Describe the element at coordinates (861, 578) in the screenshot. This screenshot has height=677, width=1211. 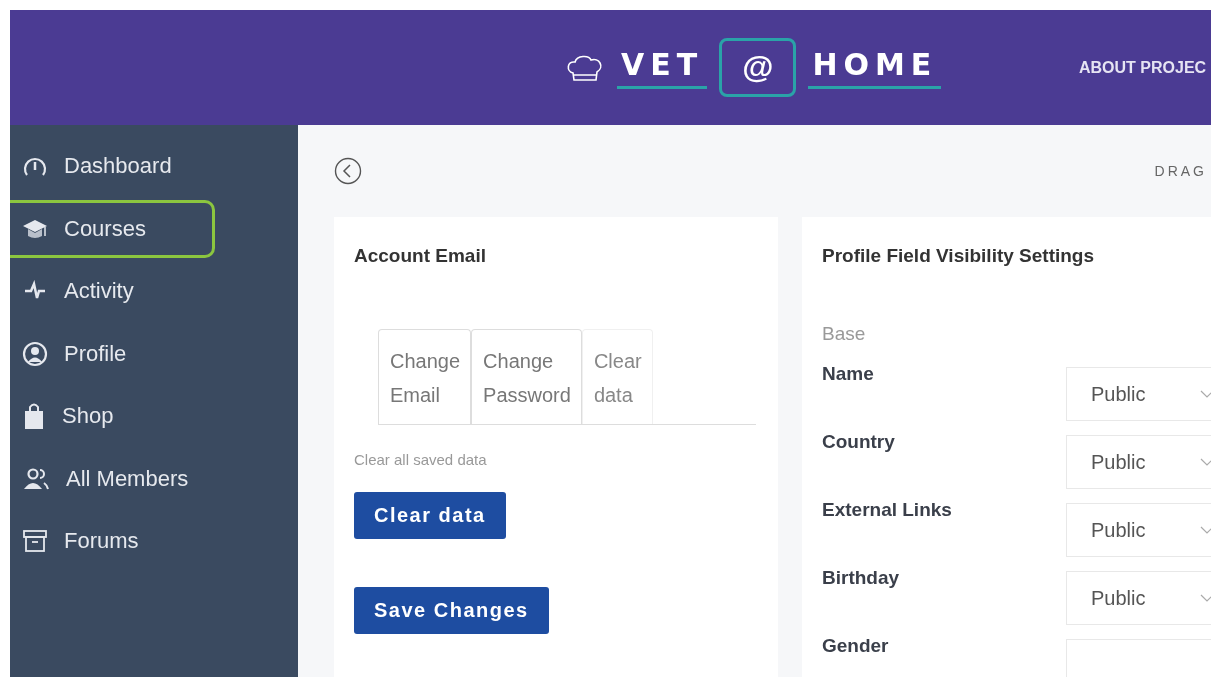
I see `field-label: Birthday` at that location.